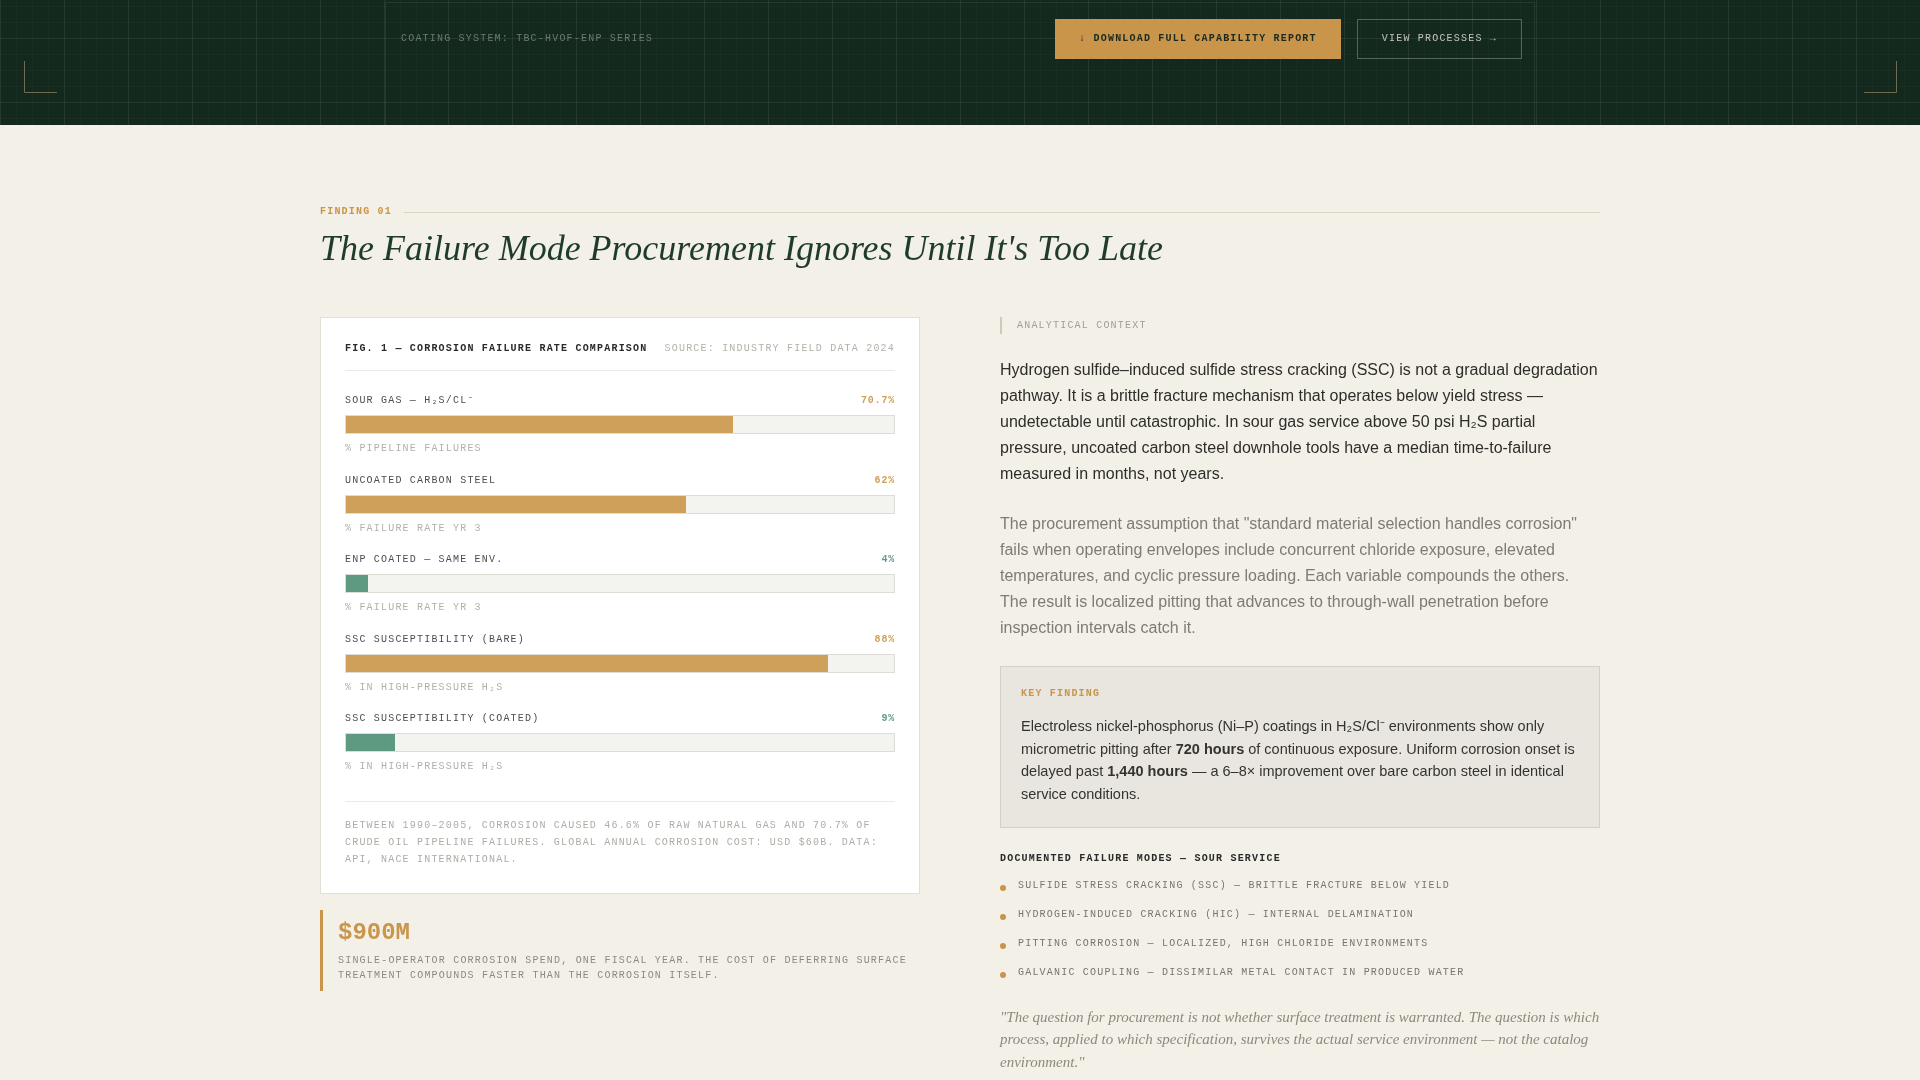 This screenshot has height=1080, width=1920. I want to click on bar-value: 9%, so click(888, 719).